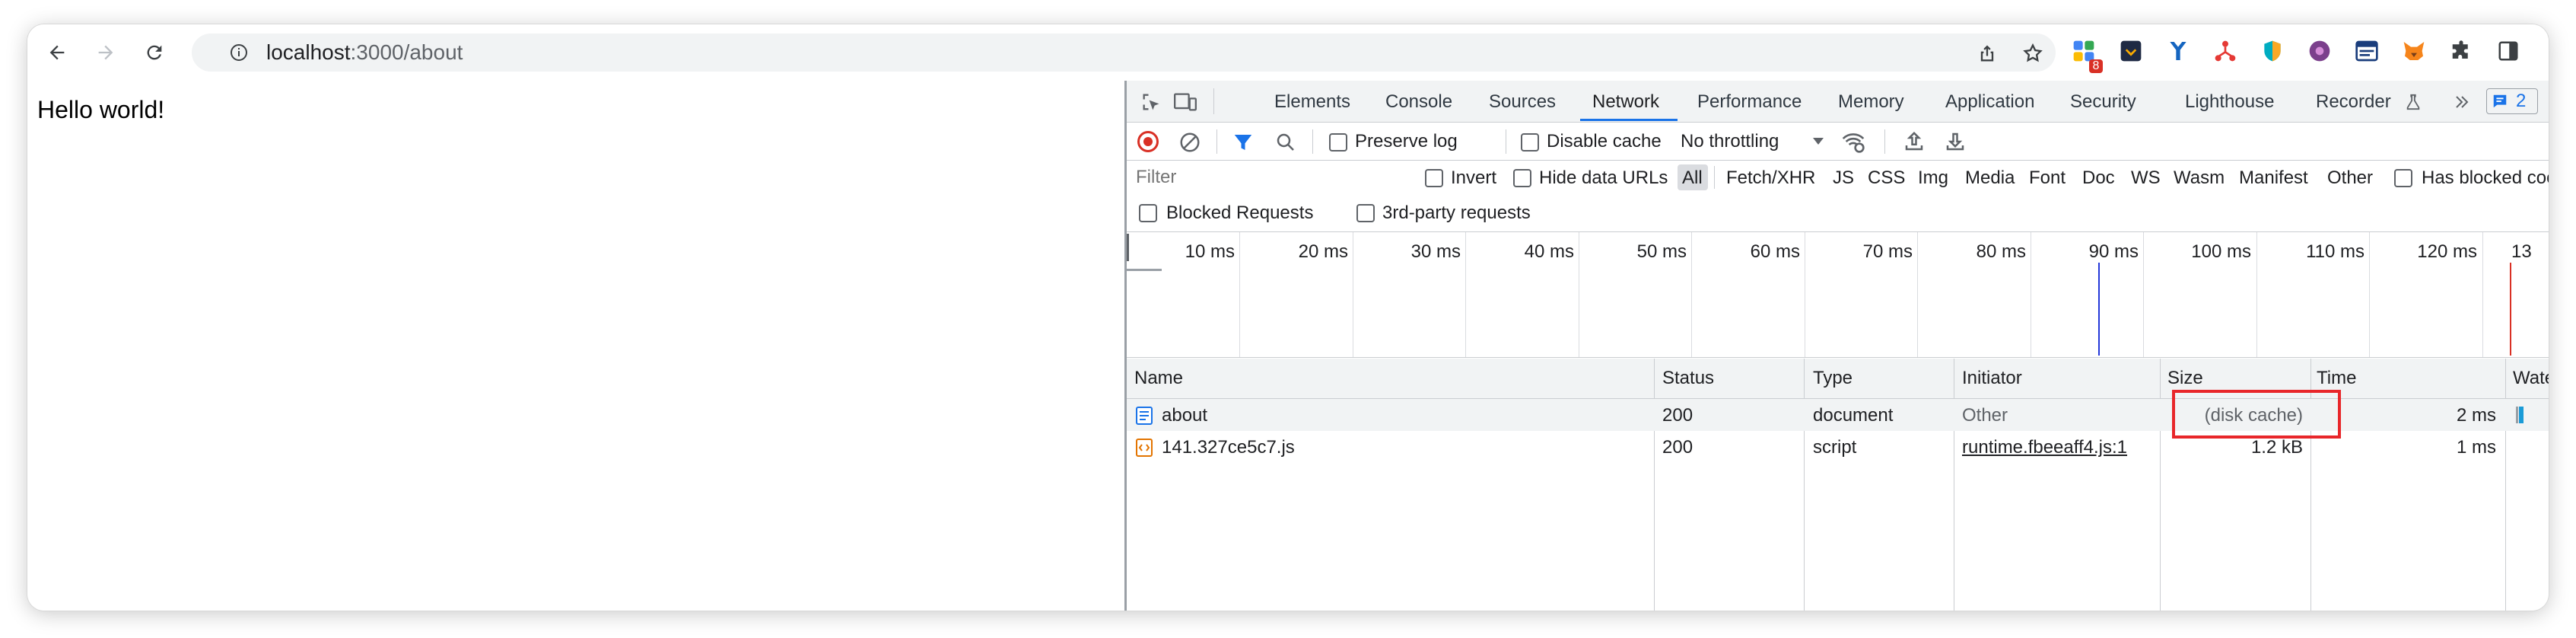  What do you see at coordinates (2257, 415) in the screenshot?
I see `highlight-annotation` at bounding box center [2257, 415].